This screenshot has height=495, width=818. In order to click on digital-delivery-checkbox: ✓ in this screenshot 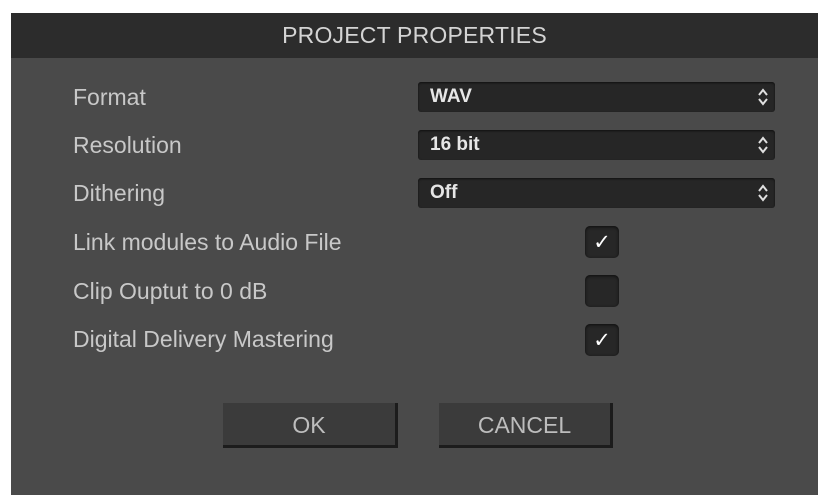, I will do `click(602, 340)`.